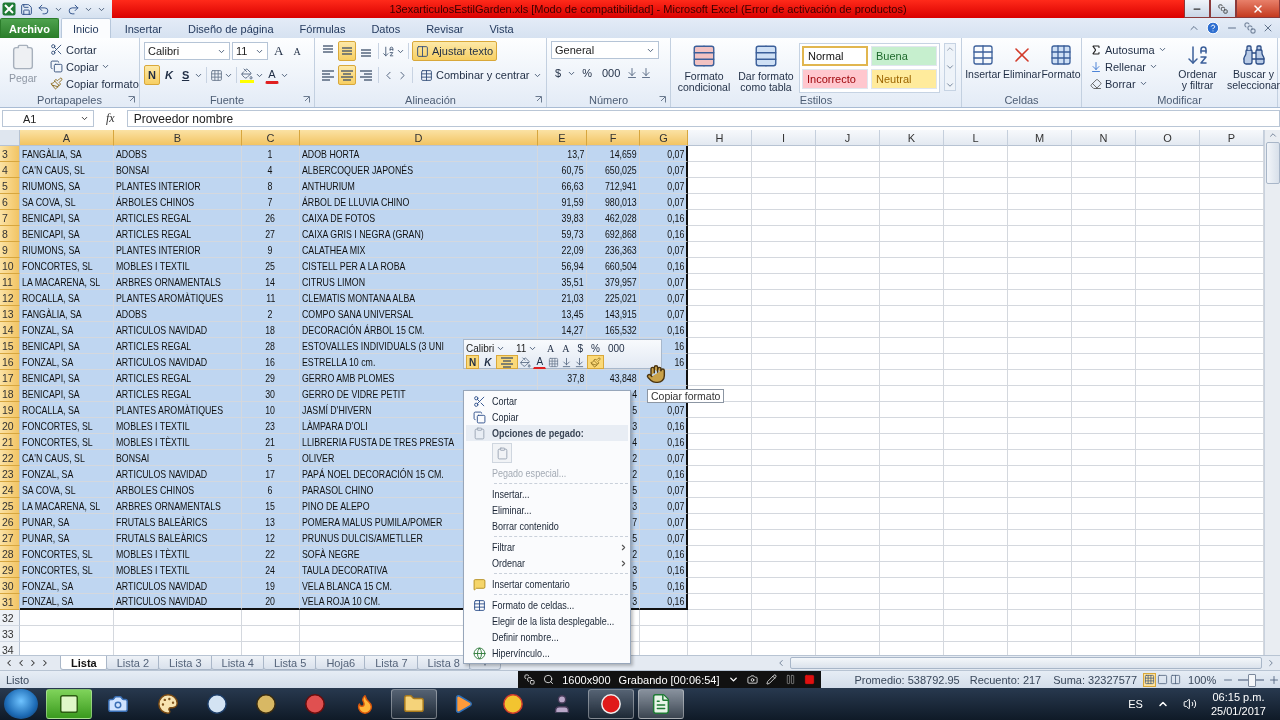 The height and width of the screenshot is (720, 1280). I want to click on cut-button: Cortar, so click(94, 49).